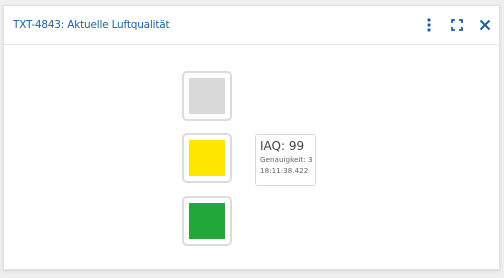  I want to click on traffic-light-middle, so click(207, 158).